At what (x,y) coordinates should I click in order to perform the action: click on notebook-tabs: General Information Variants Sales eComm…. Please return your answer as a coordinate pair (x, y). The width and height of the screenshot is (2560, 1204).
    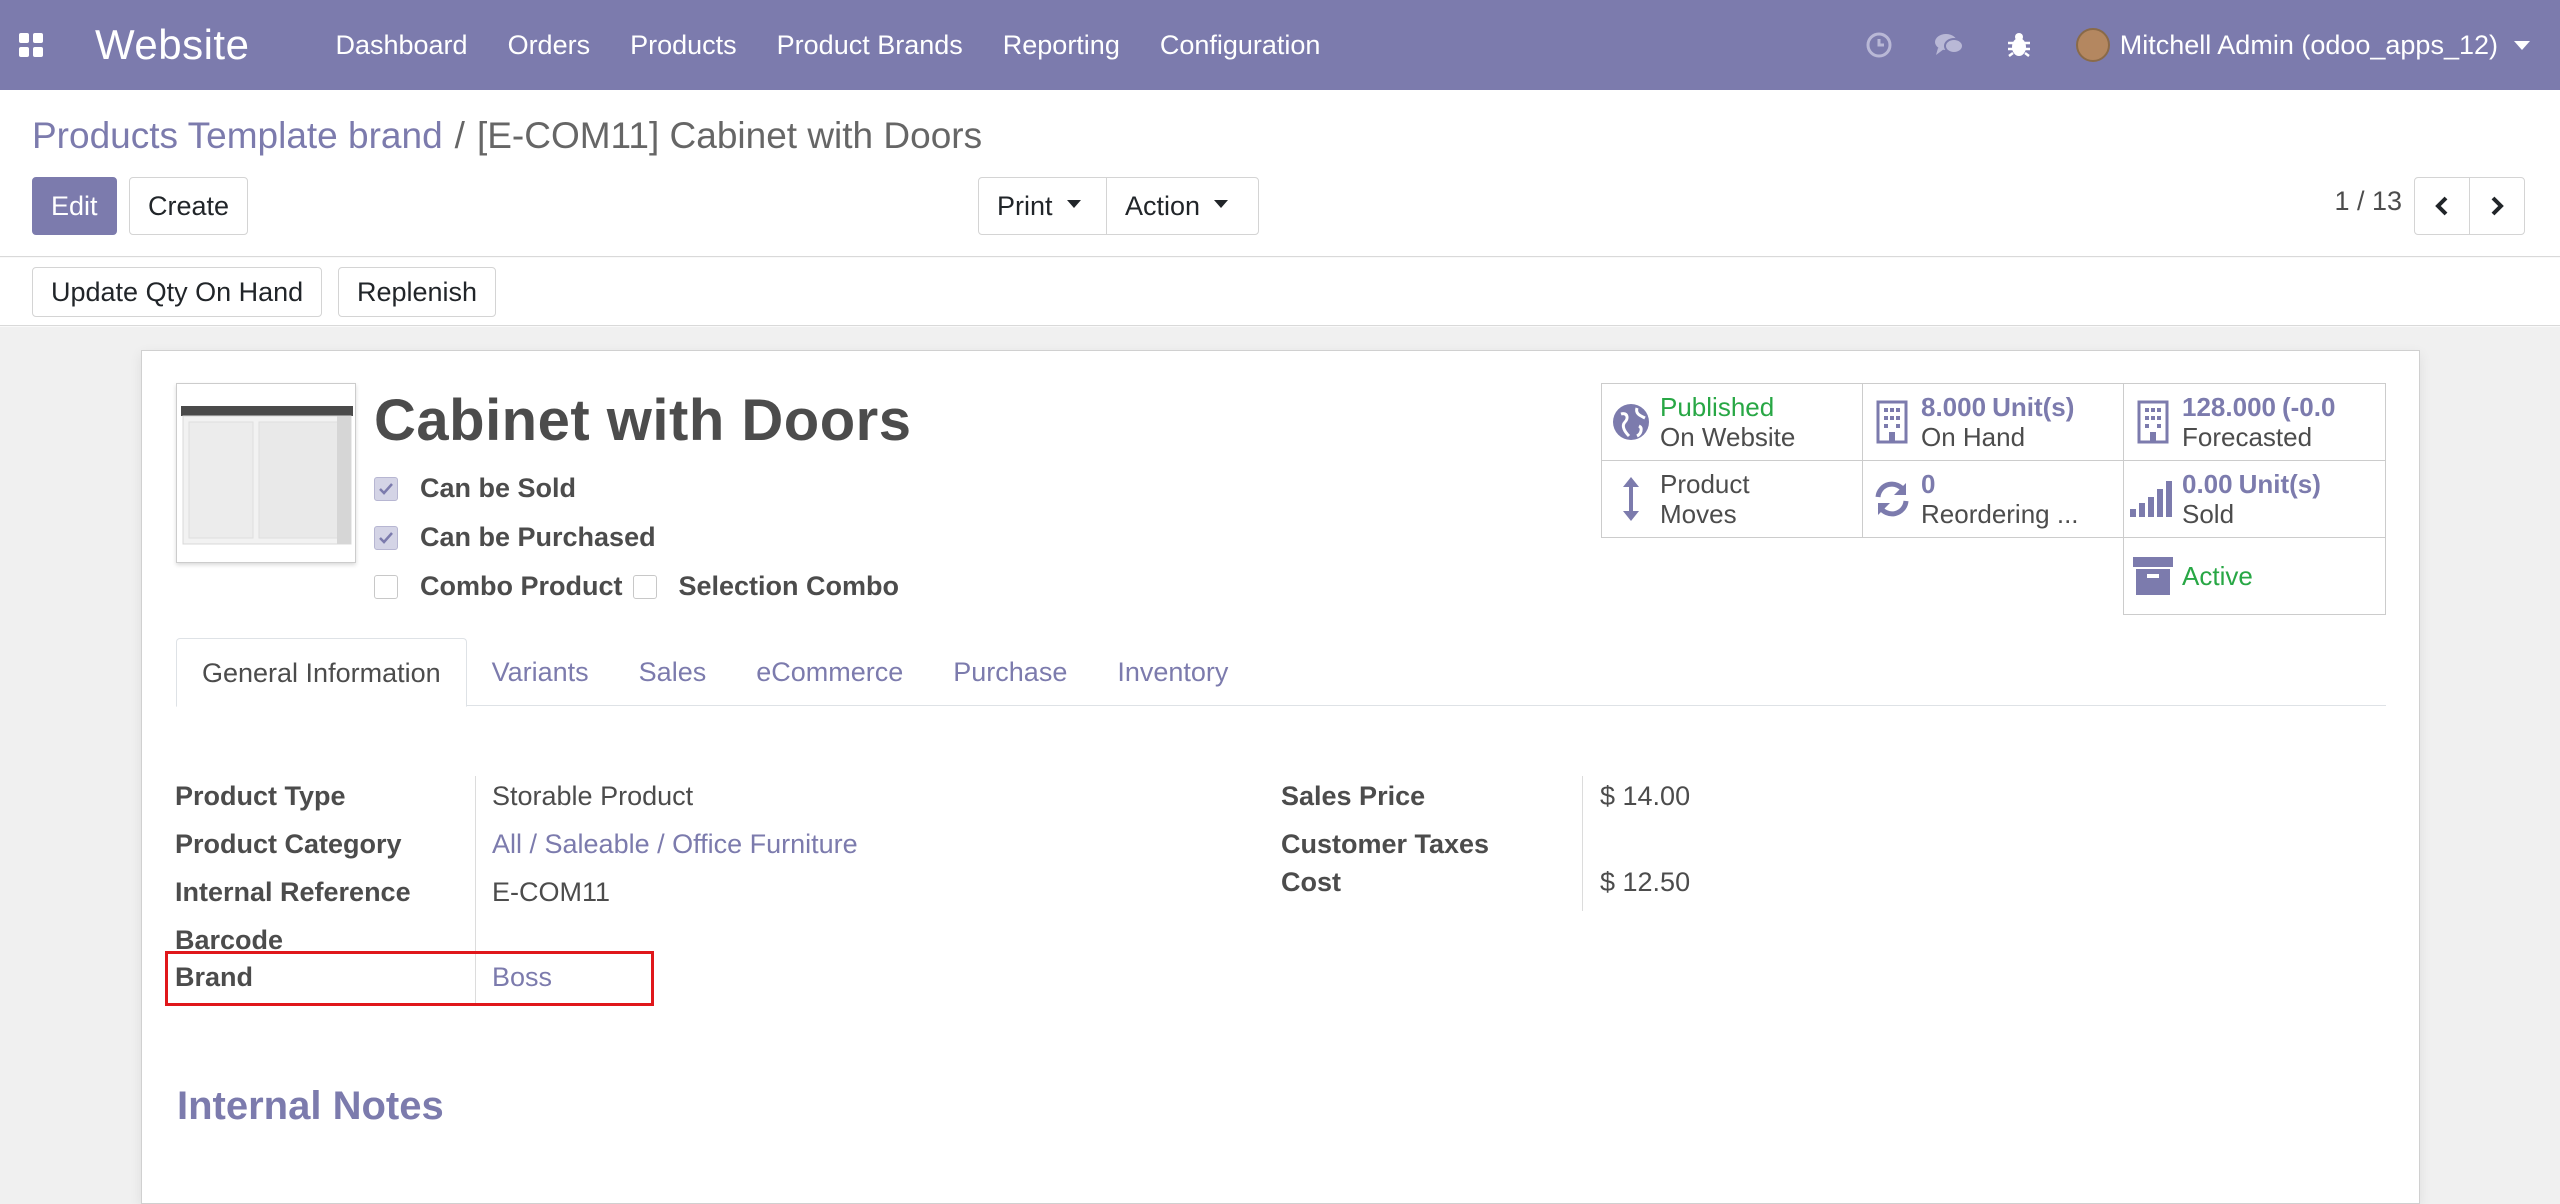
    Looking at the image, I should click on (1281, 672).